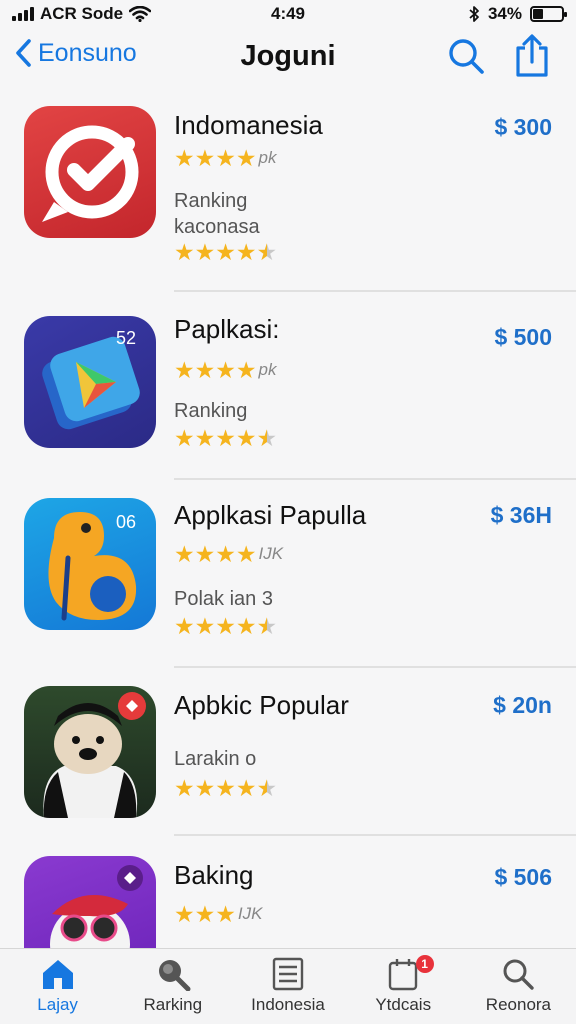 The height and width of the screenshot is (1024, 576). What do you see at coordinates (288, 1004) in the screenshot?
I see `tab-label: Indonesia` at bounding box center [288, 1004].